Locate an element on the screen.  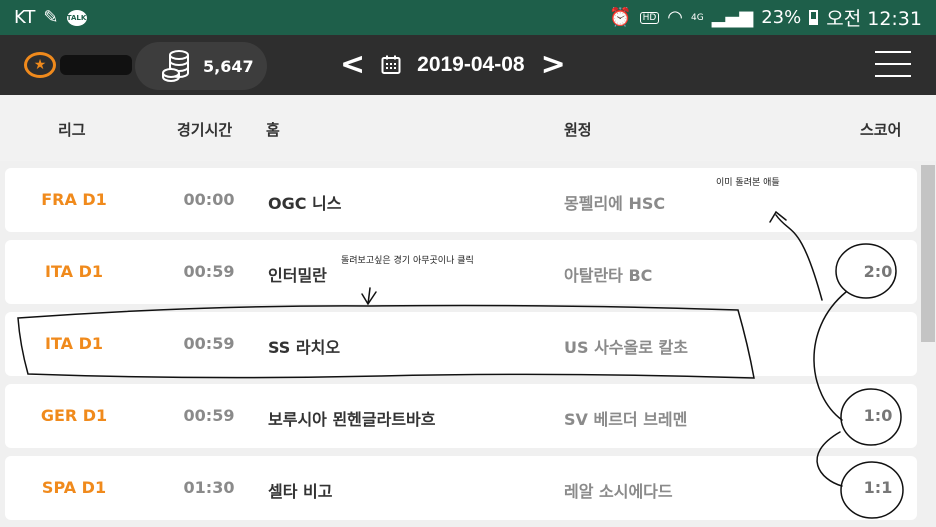
redacted-username is located at coordinates (96, 65).